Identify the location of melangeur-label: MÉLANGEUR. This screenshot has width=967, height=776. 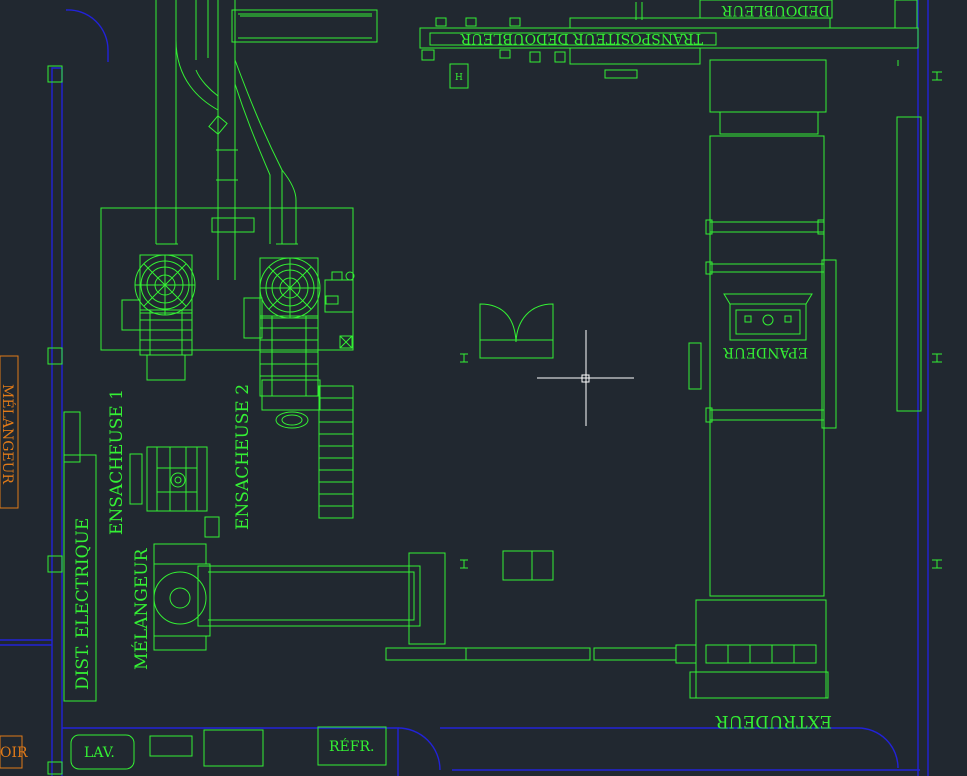
(141, 608).